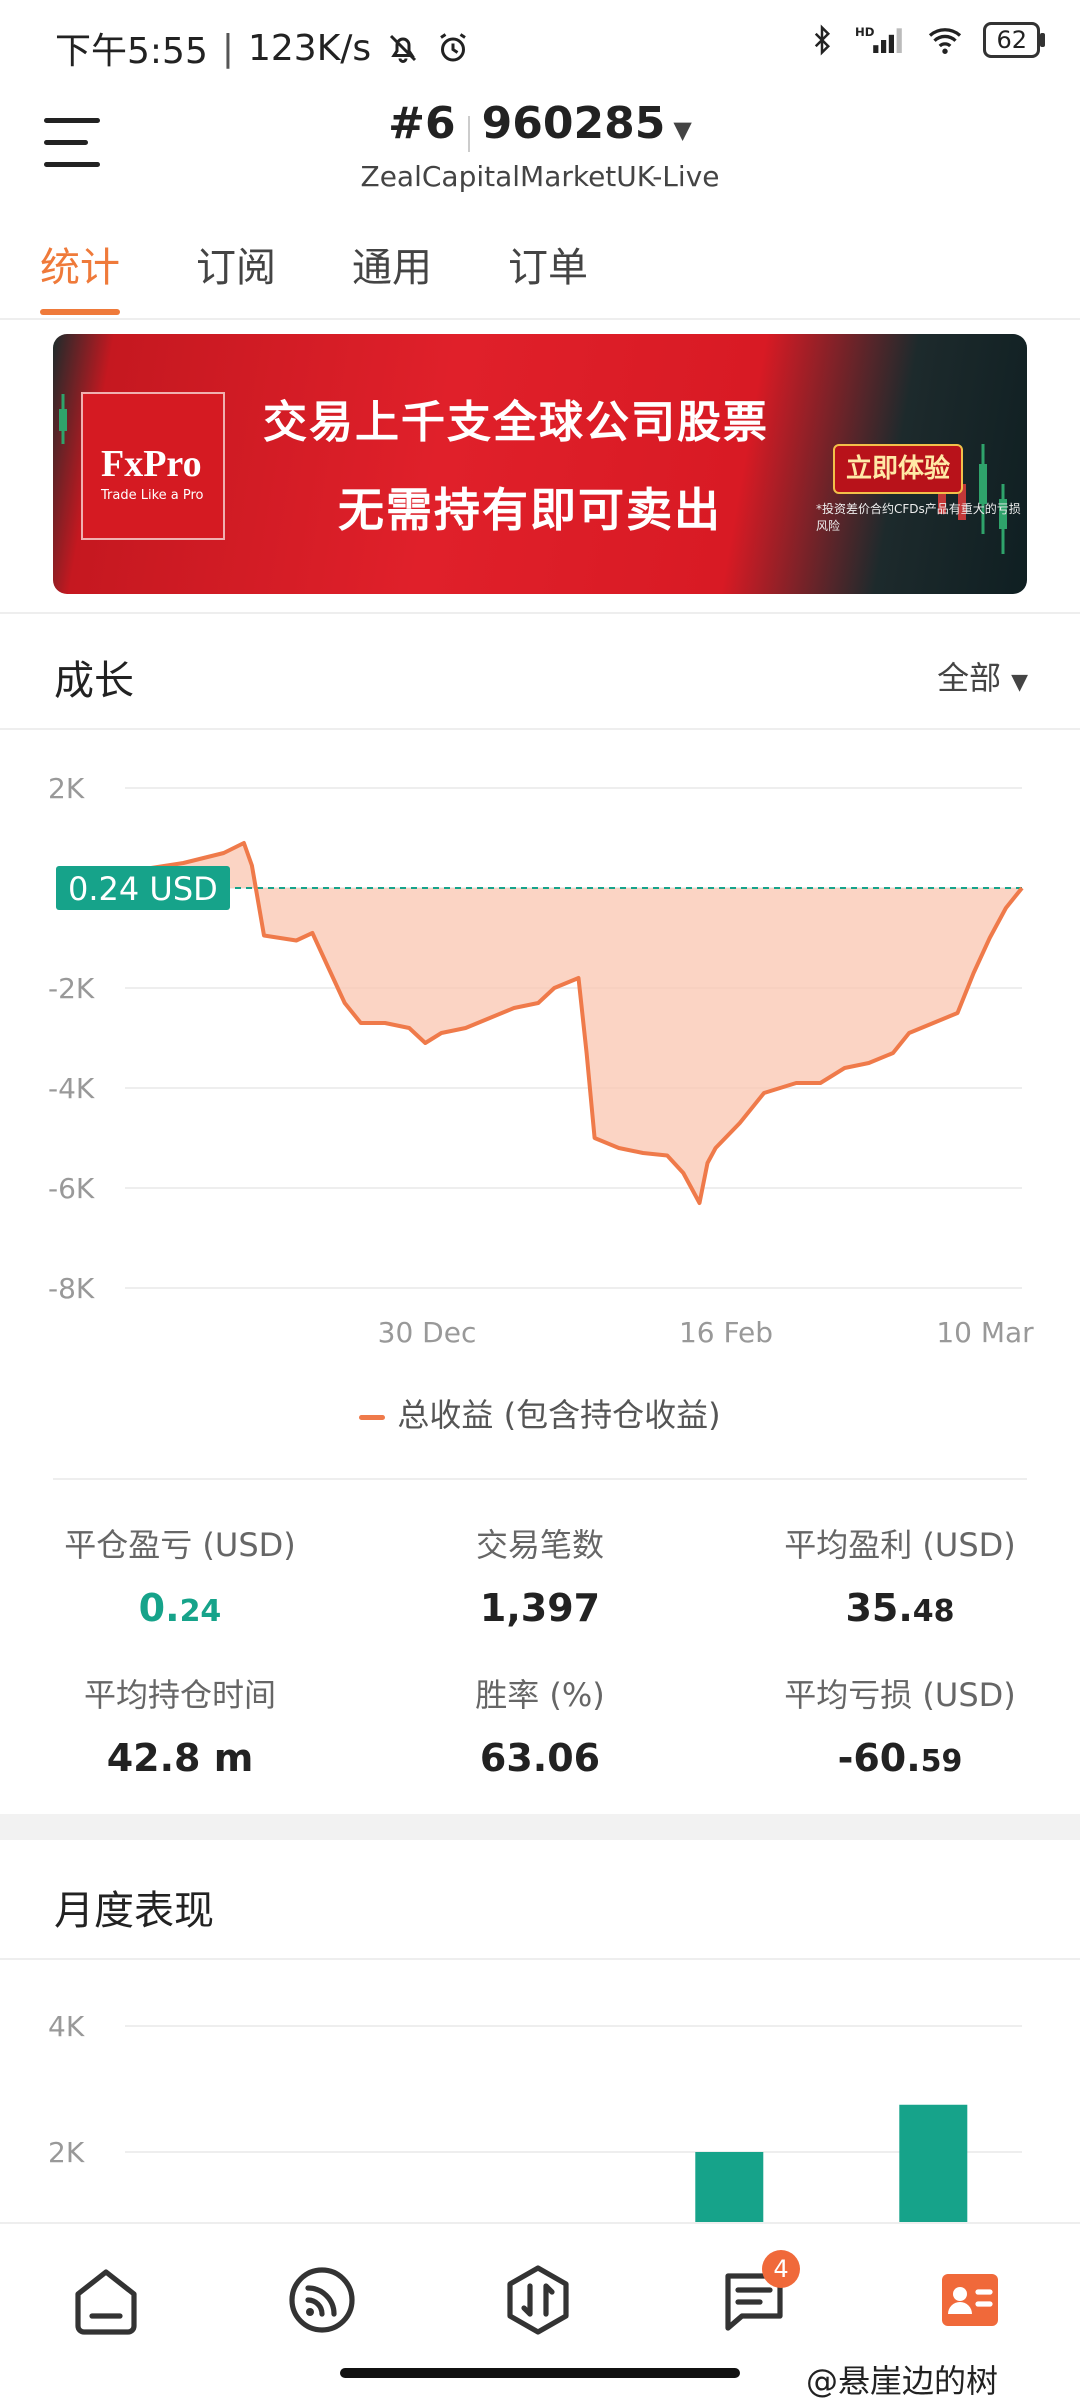 The image size is (1080, 2402). What do you see at coordinates (900, 1695) in the screenshot?
I see `stat-label: 平均亏损 (USD)` at bounding box center [900, 1695].